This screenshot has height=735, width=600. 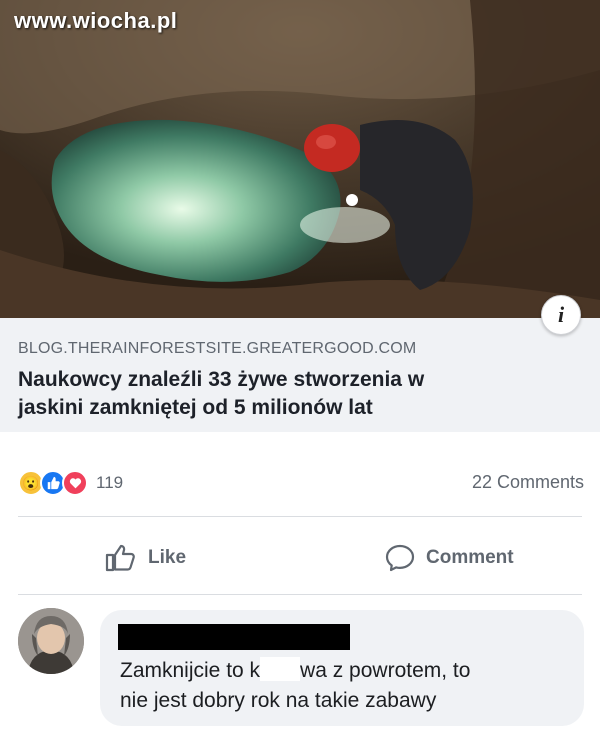 What do you see at coordinates (385, 670) in the screenshot?
I see `comment-text-part-2: wa z powrotem, to` at bounding box center [385, 670].